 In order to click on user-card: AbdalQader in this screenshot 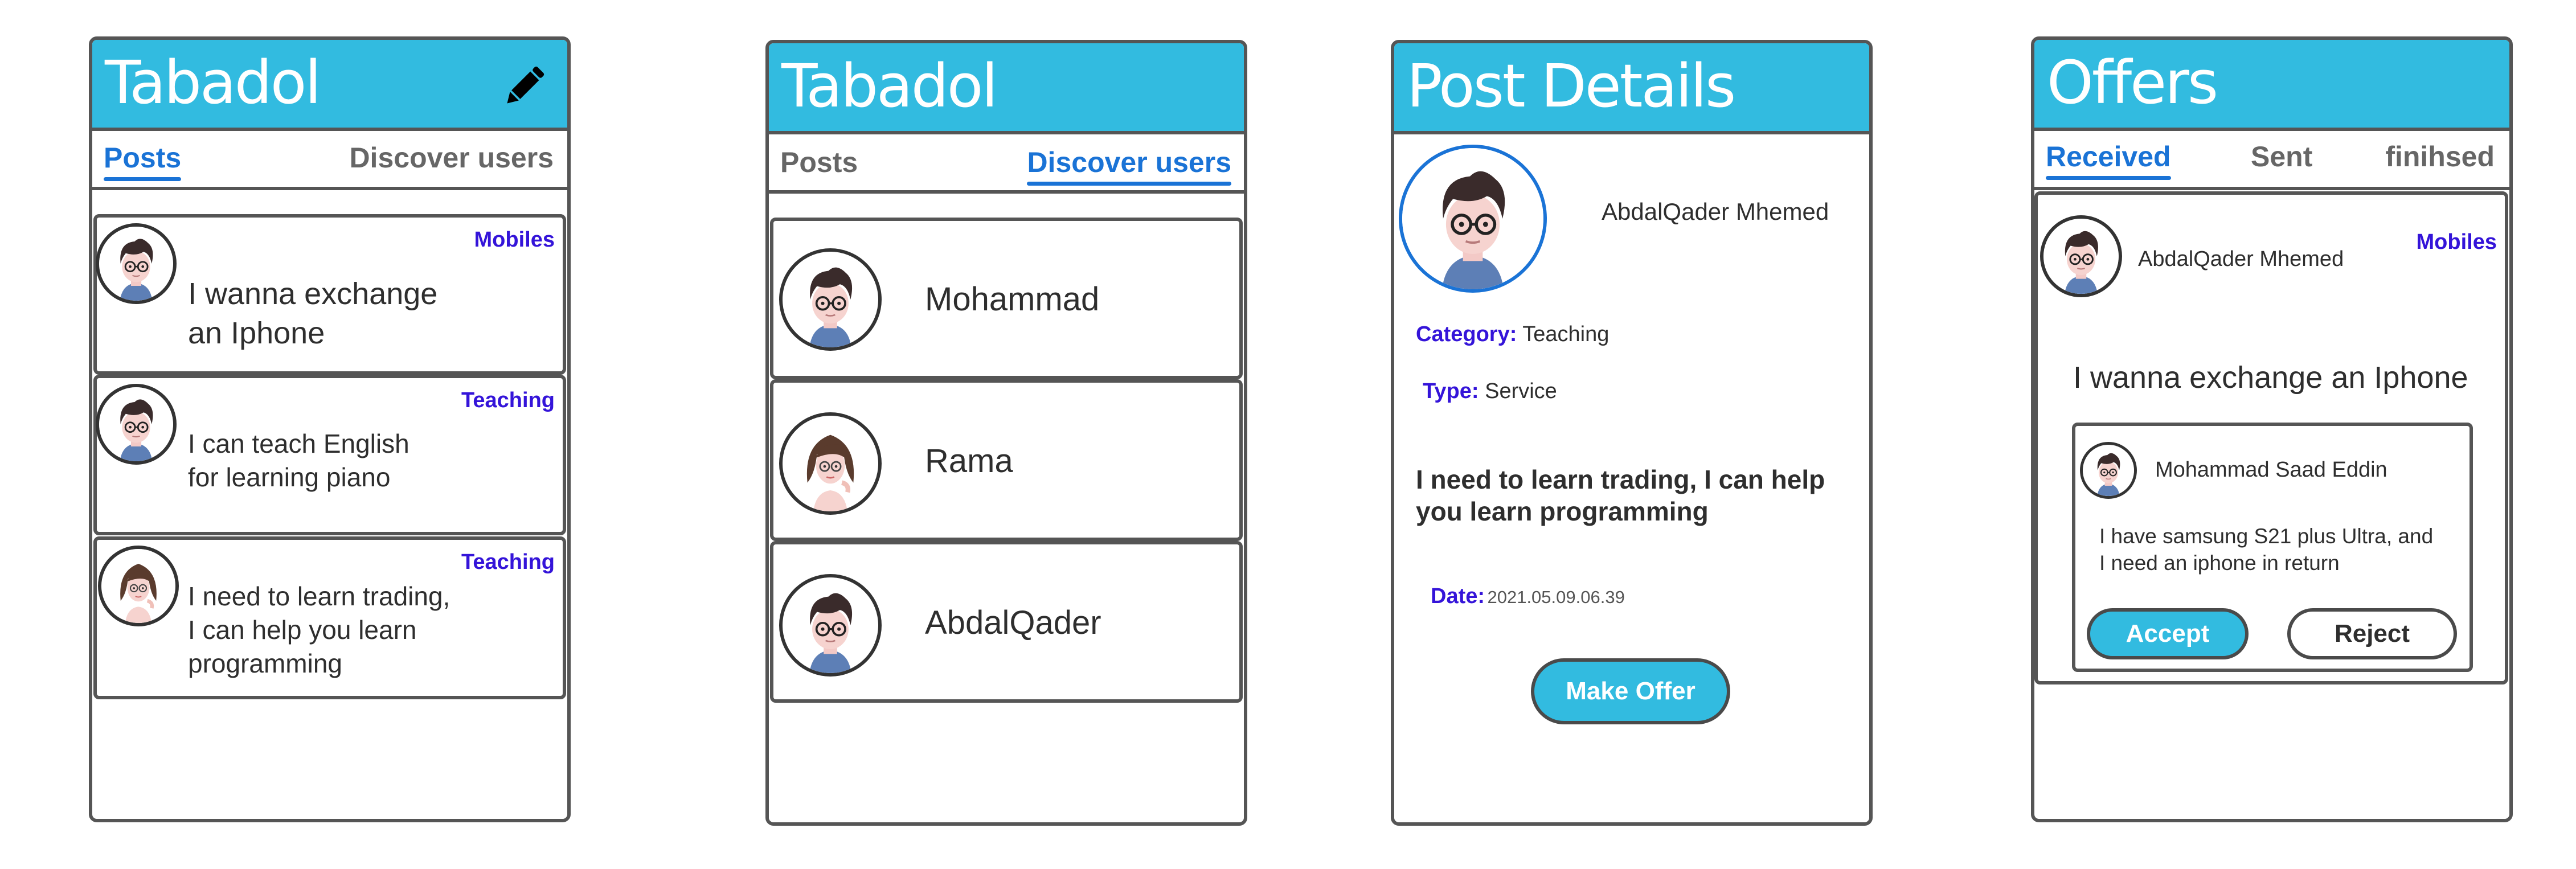, I will do `click(1007, 622)`.